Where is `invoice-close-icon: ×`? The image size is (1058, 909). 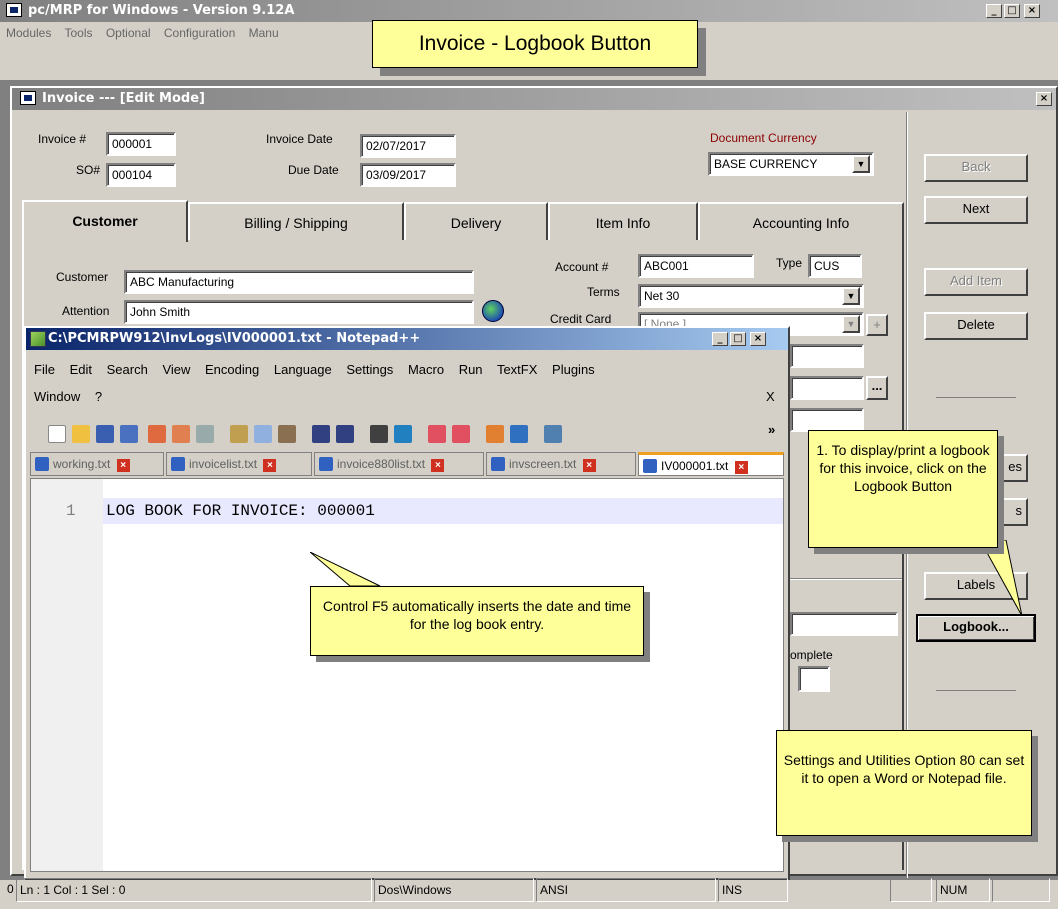 invoice-close-icon: × is located at coordinates (1044, 99).